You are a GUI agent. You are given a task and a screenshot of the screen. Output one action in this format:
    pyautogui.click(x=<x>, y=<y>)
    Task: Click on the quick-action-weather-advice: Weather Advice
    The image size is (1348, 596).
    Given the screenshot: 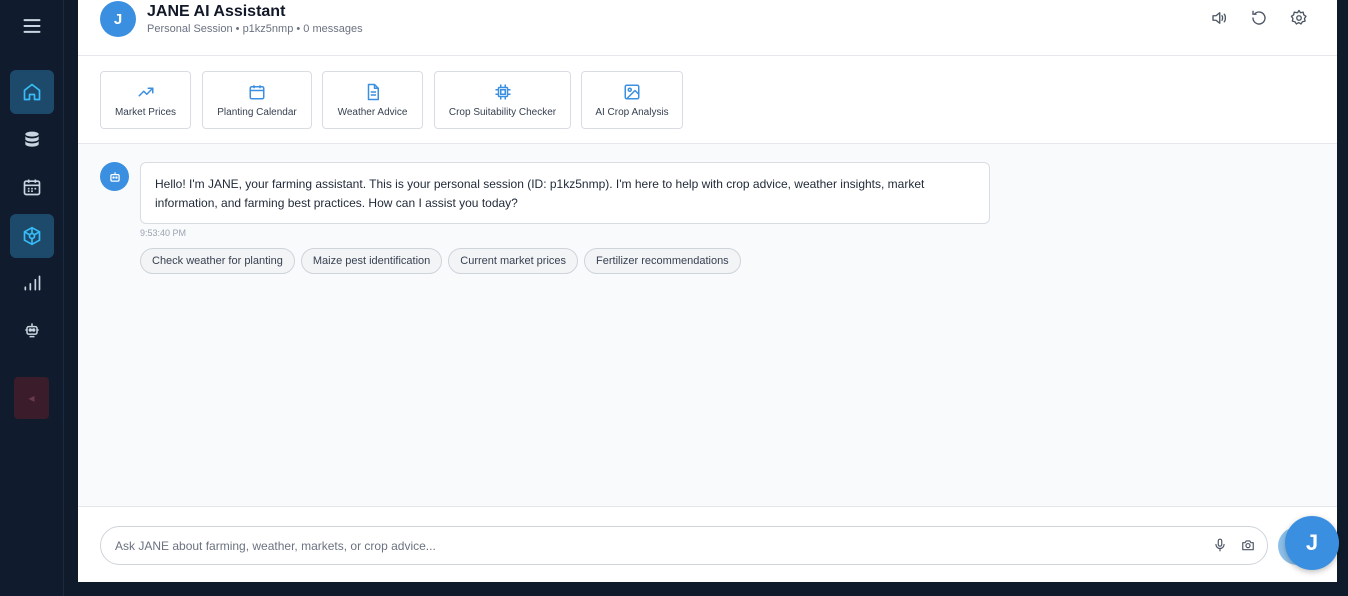 What is the action you would take?
    pyautogui.click(x=372, y=100)
    